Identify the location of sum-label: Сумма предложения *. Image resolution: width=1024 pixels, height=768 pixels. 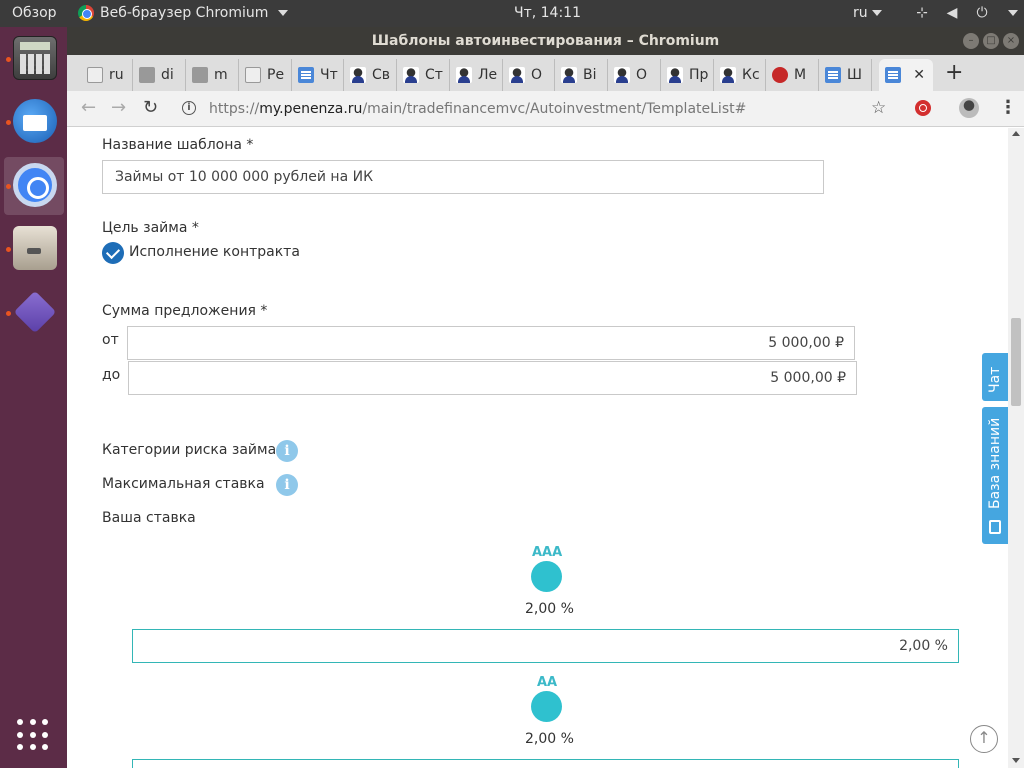
(185, 311).